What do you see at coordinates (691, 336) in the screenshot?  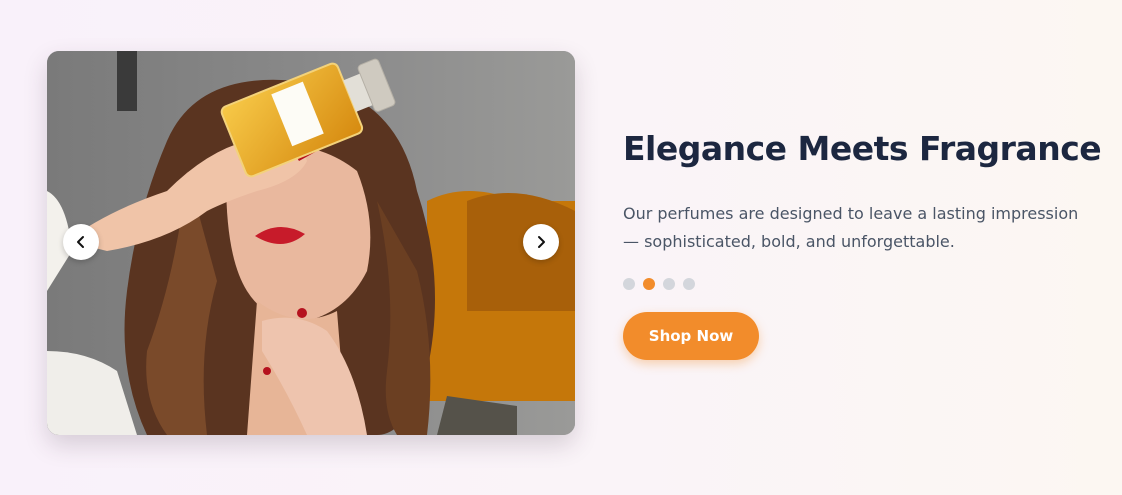 I see `shop-now-button: Shop Now` at bounding box center [691, 336].